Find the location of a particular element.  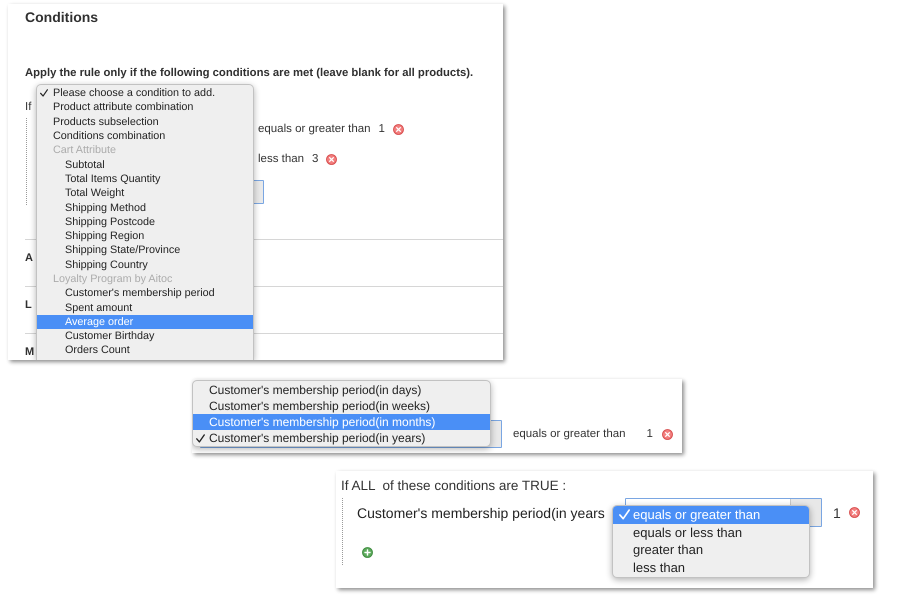

menu-option: Please choose a condition to add. is located at coordinates (145, 93).